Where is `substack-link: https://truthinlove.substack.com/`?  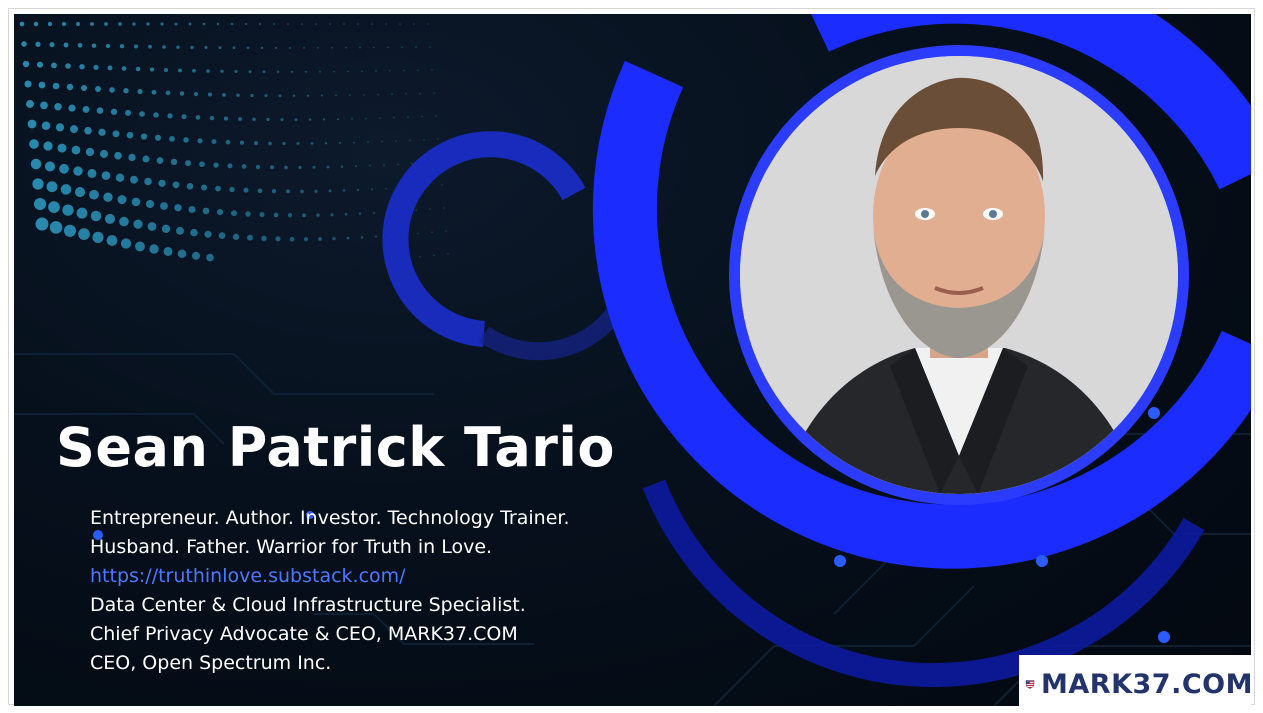 substack-link: https://truthinlove.substack.com/ is located at coordinates (248, 576).